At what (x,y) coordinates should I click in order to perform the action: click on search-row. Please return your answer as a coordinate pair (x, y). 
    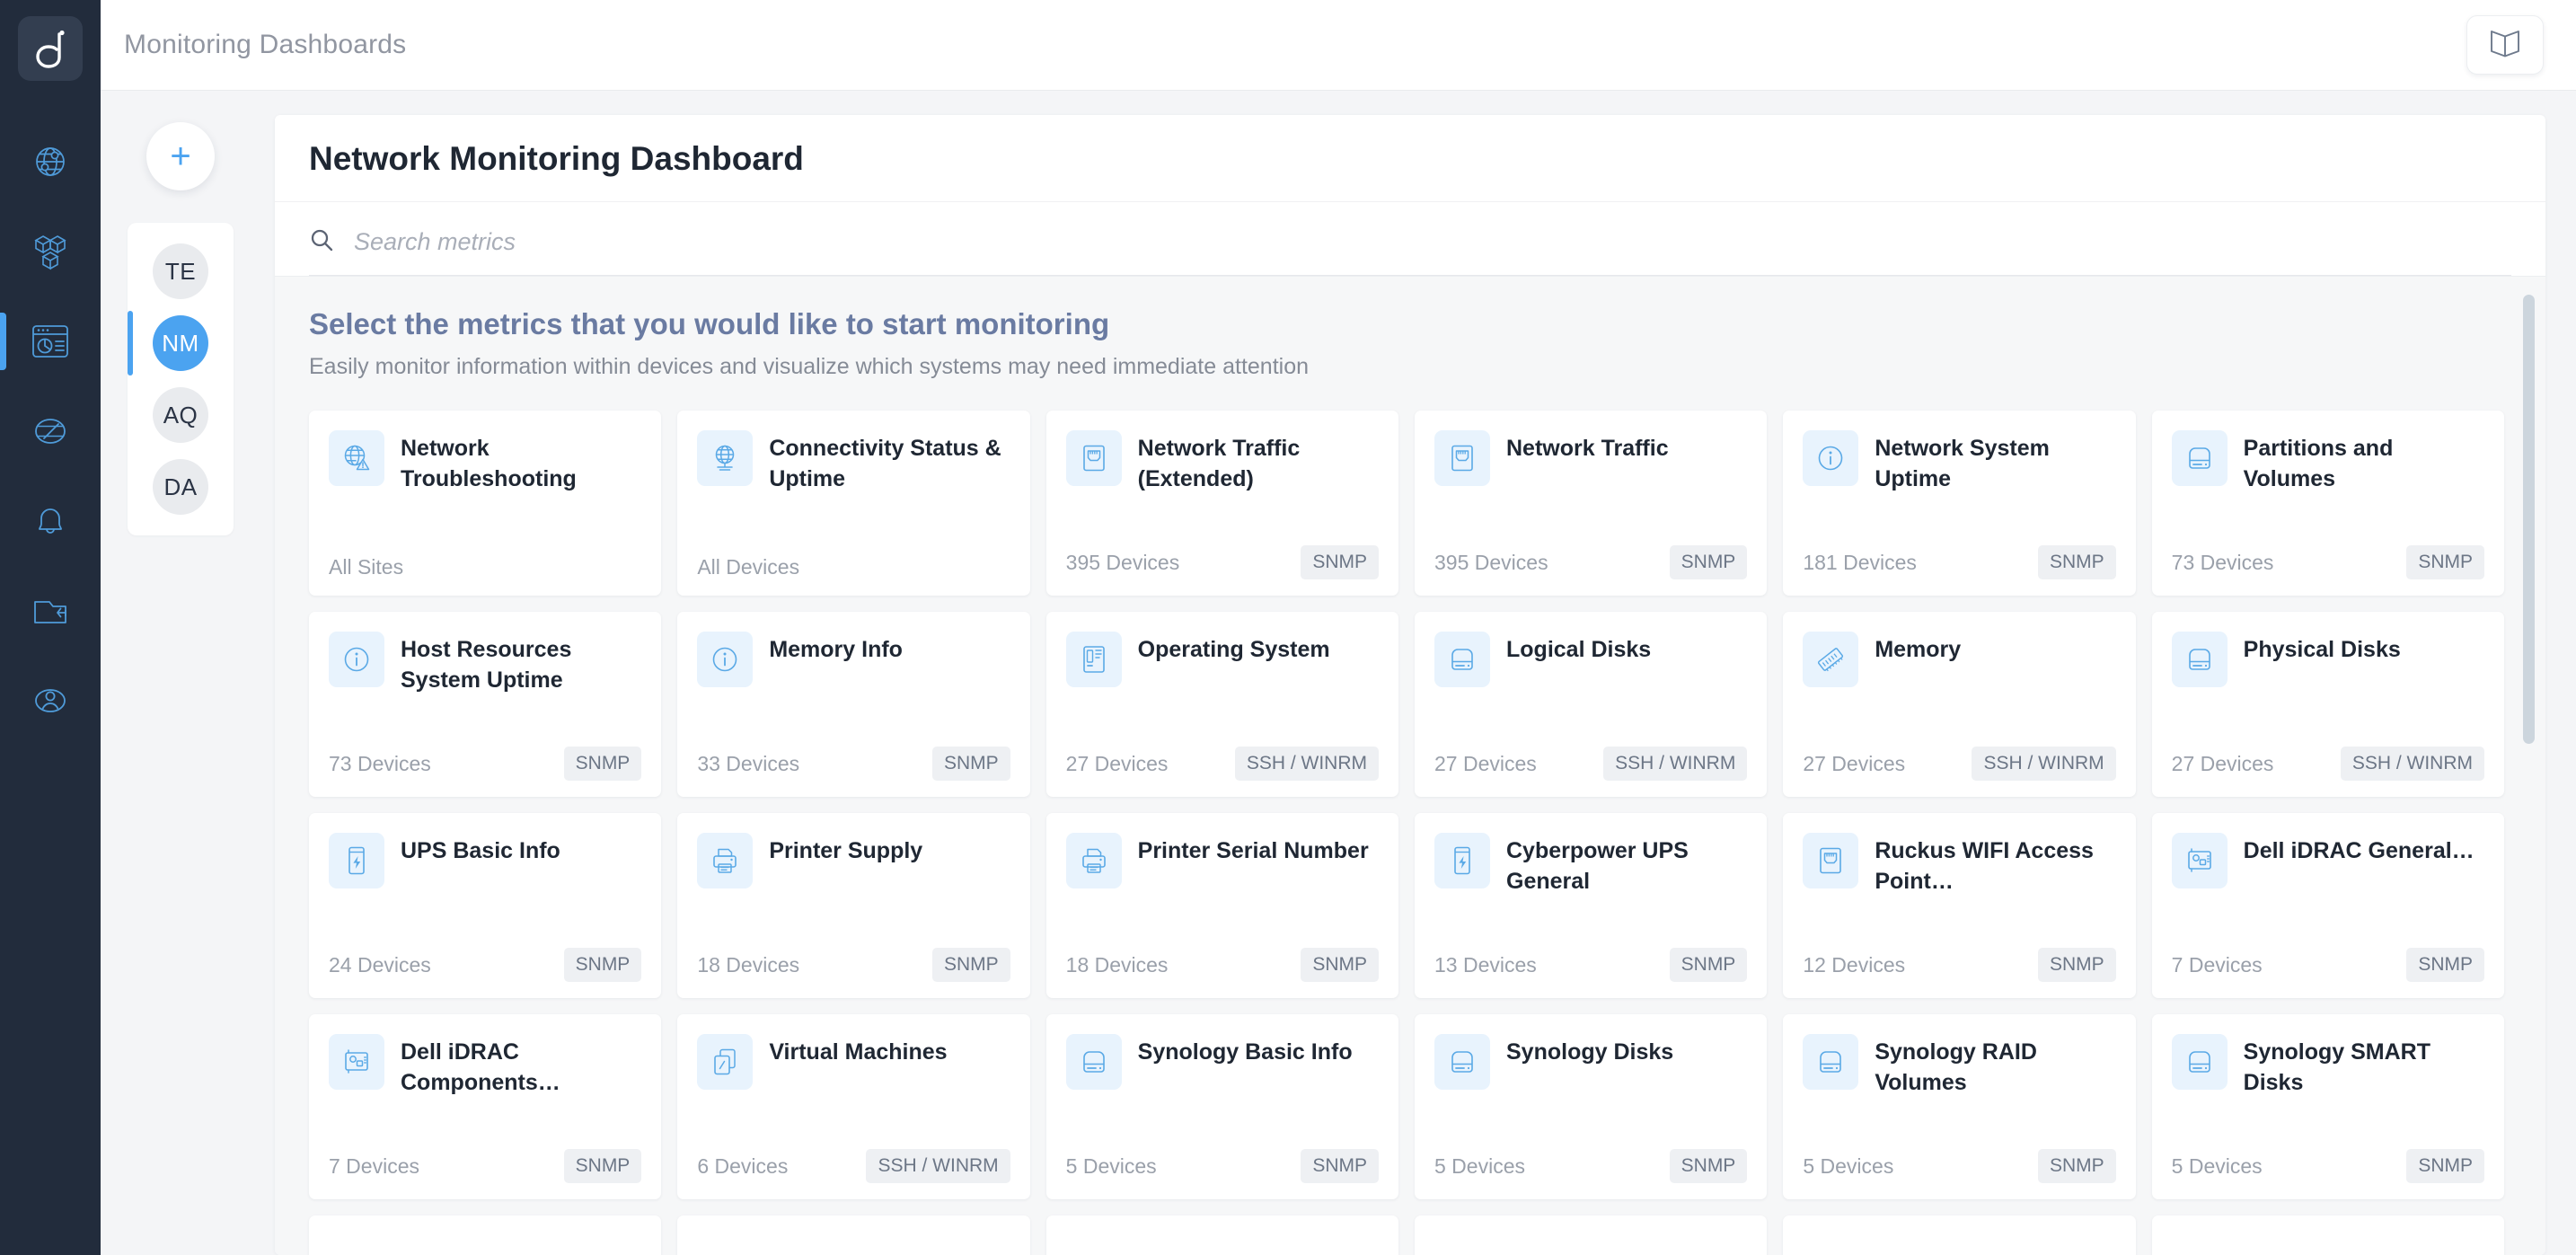
    Looking at the image, I should click on (1410, 239).